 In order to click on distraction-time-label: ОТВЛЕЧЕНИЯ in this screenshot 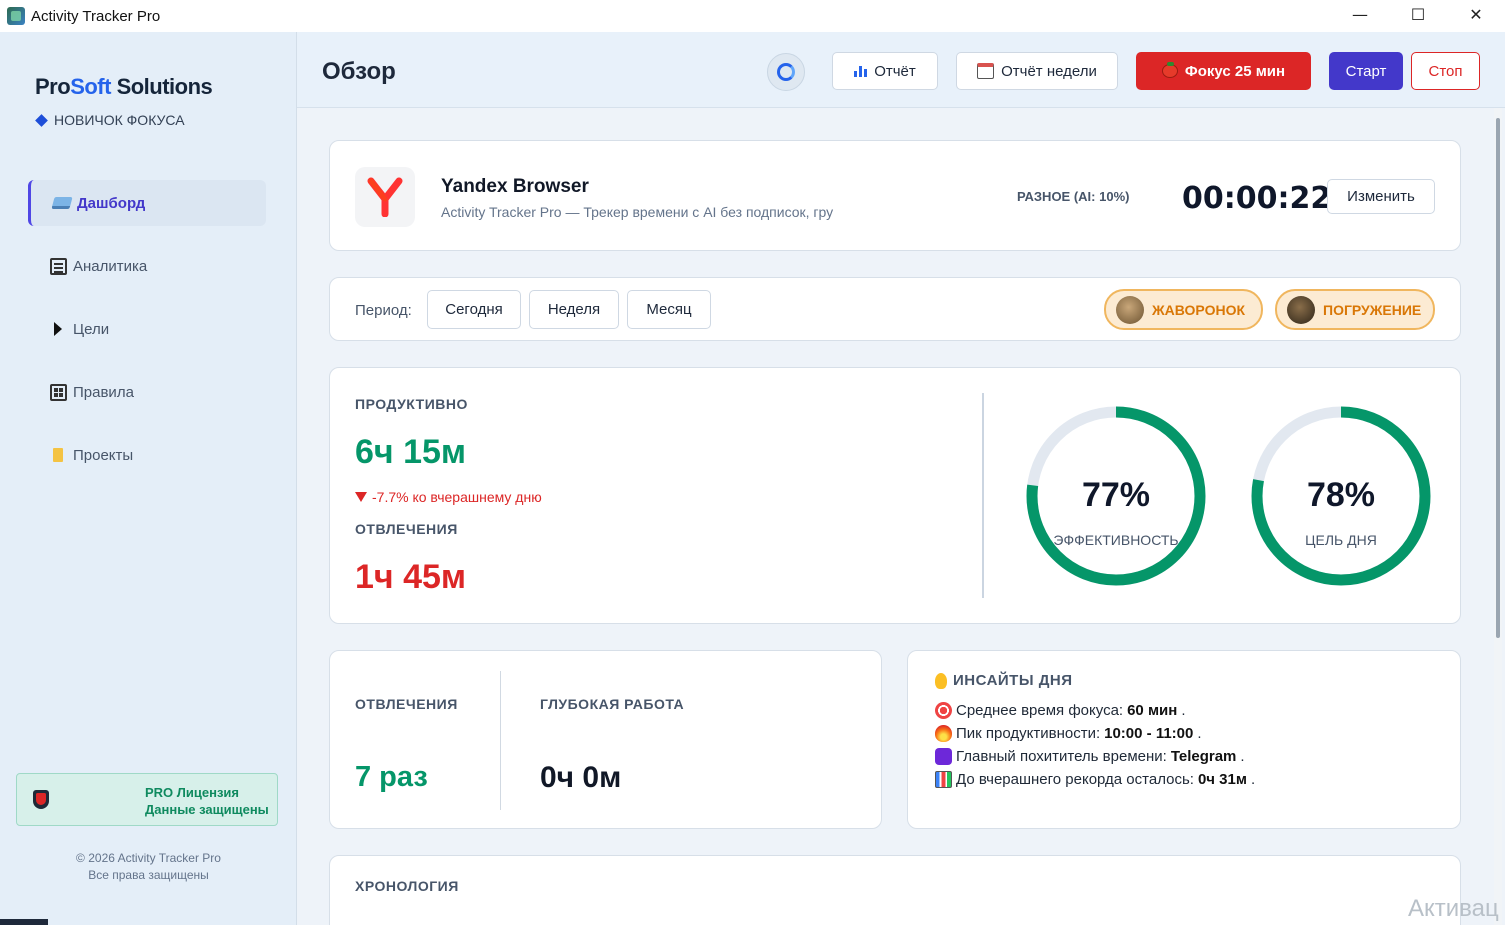, I will do `click(406, 529)`.